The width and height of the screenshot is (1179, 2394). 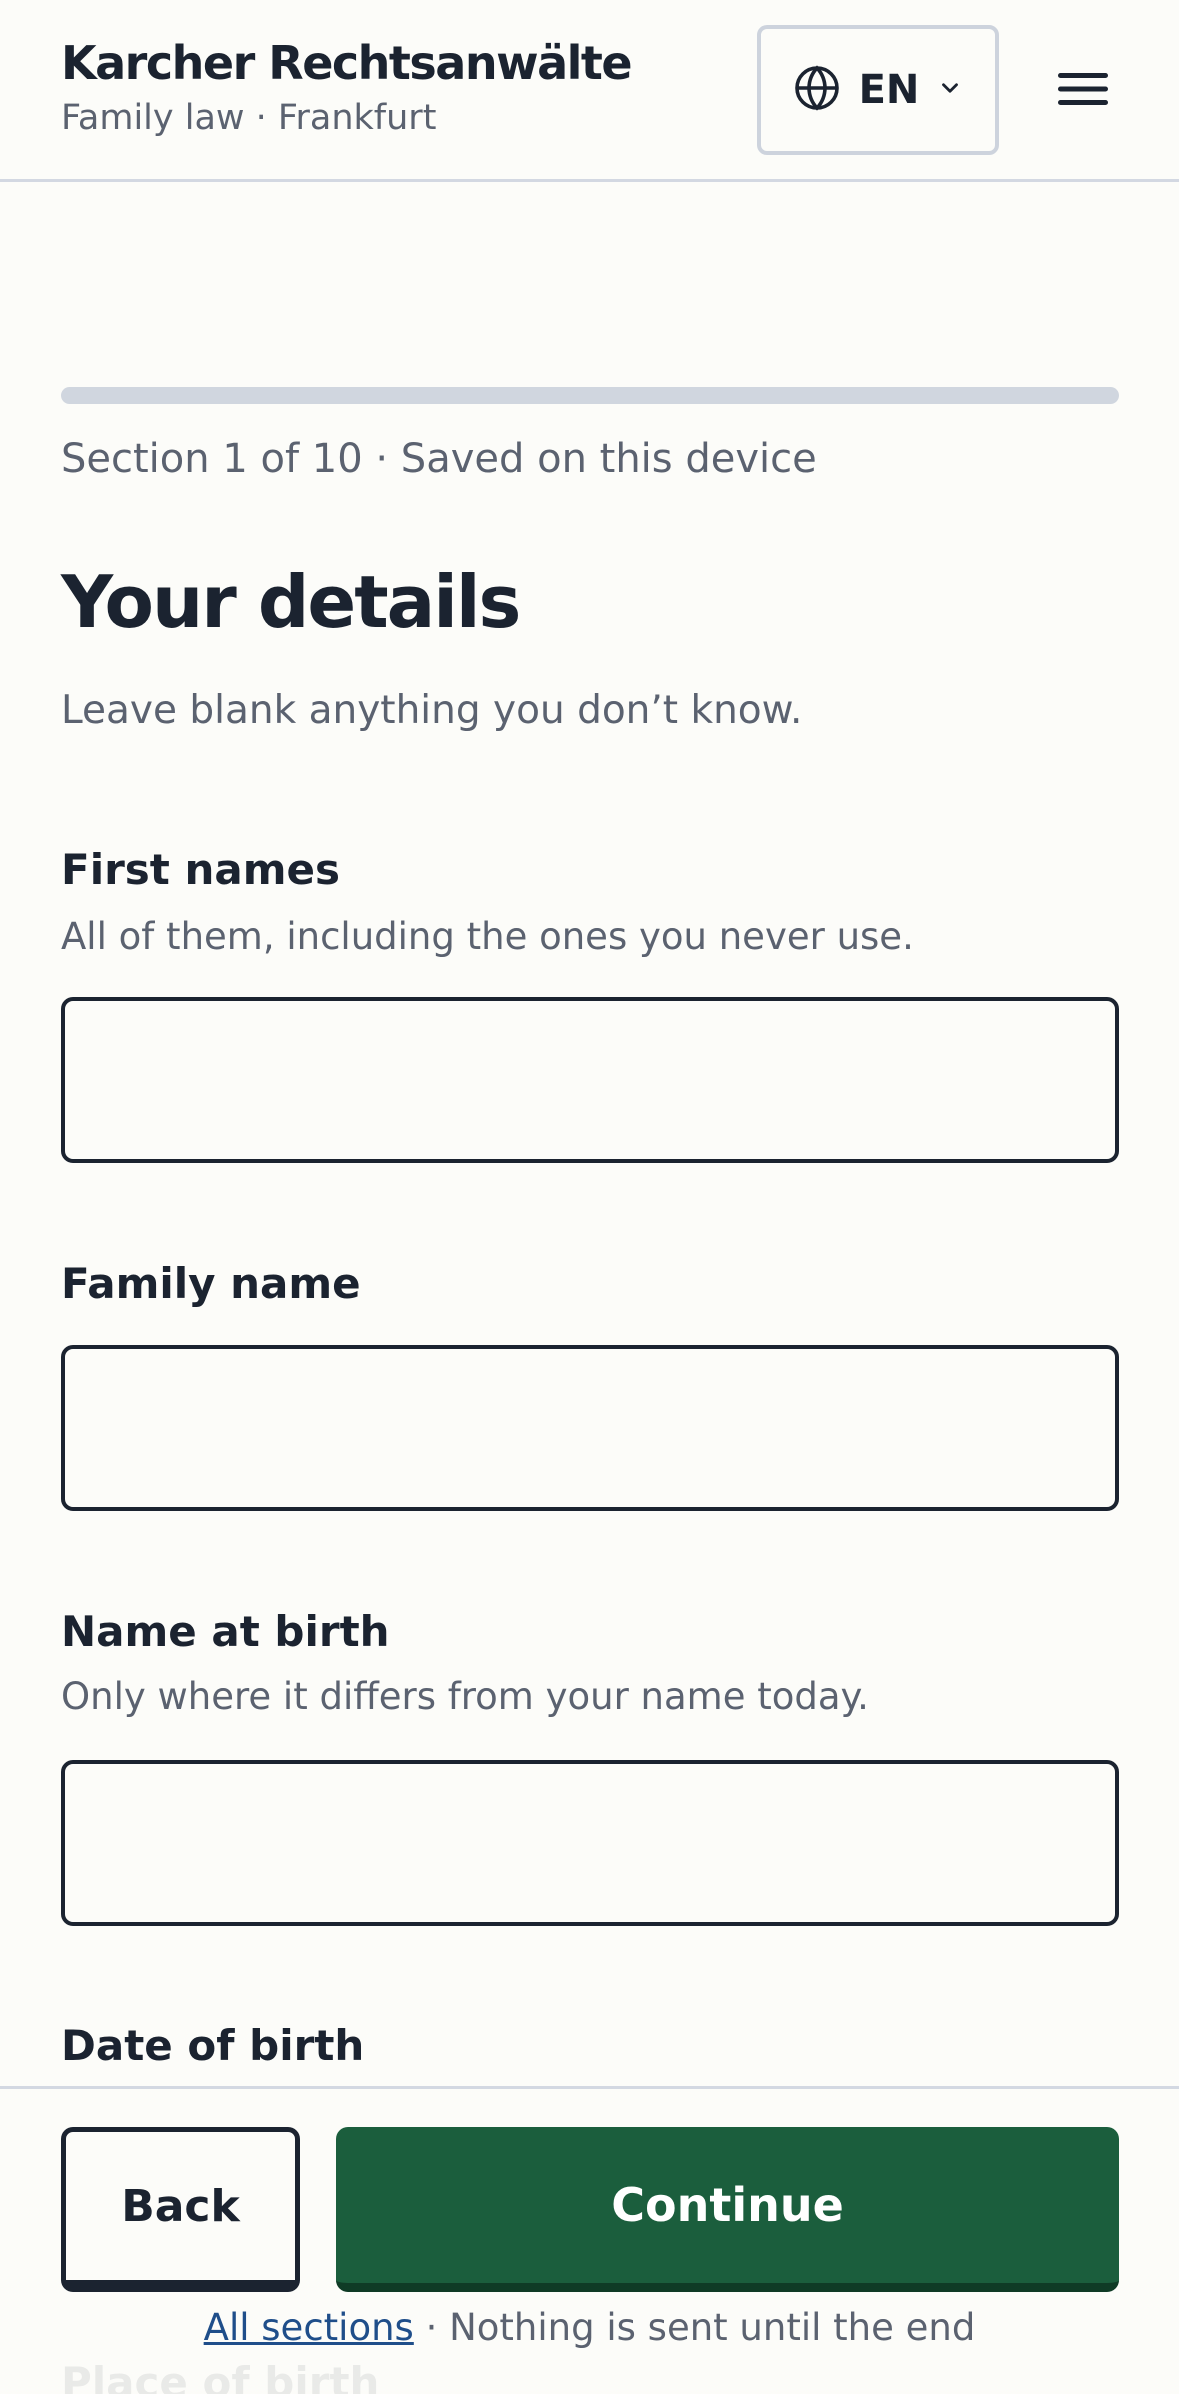 I want to click on back-button: Back, so click(x=180, y=2209).